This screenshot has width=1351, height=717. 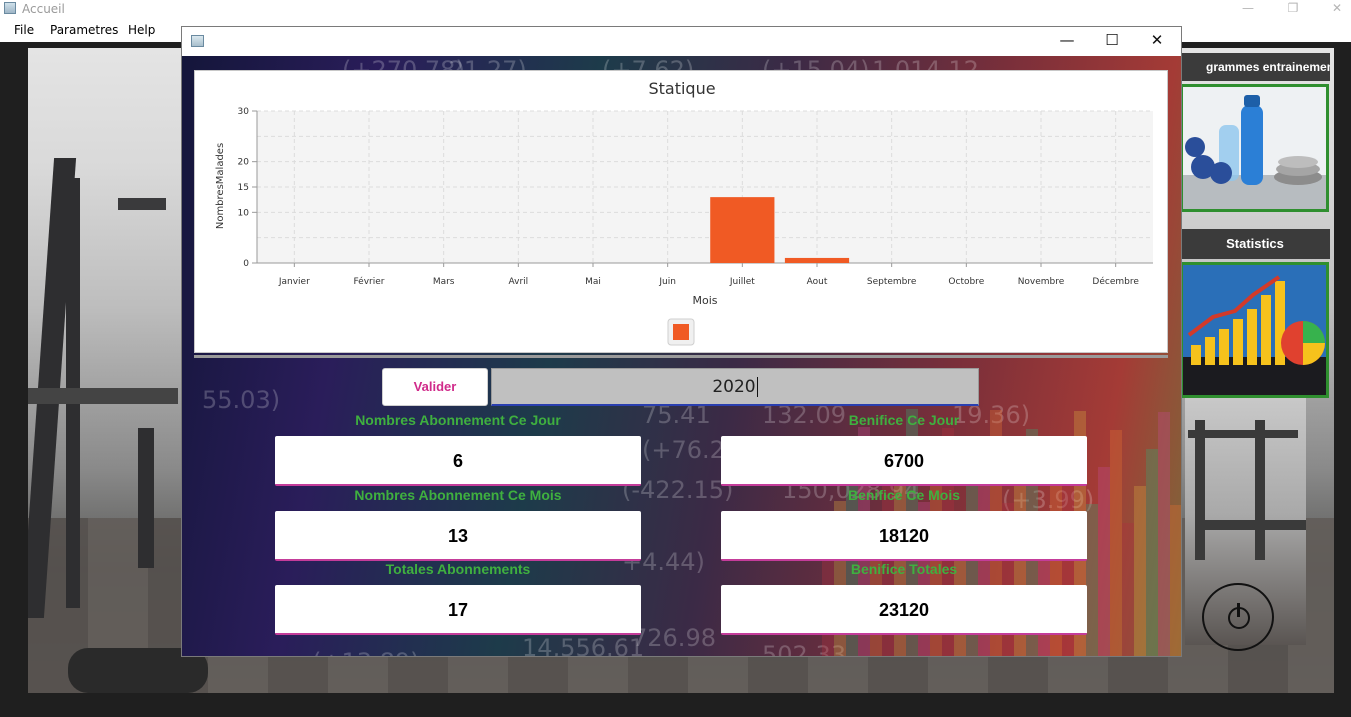 I want to click on abonnement-jour-label: Nombres Abonnement Ce Jour, so click(x=458, y=420).